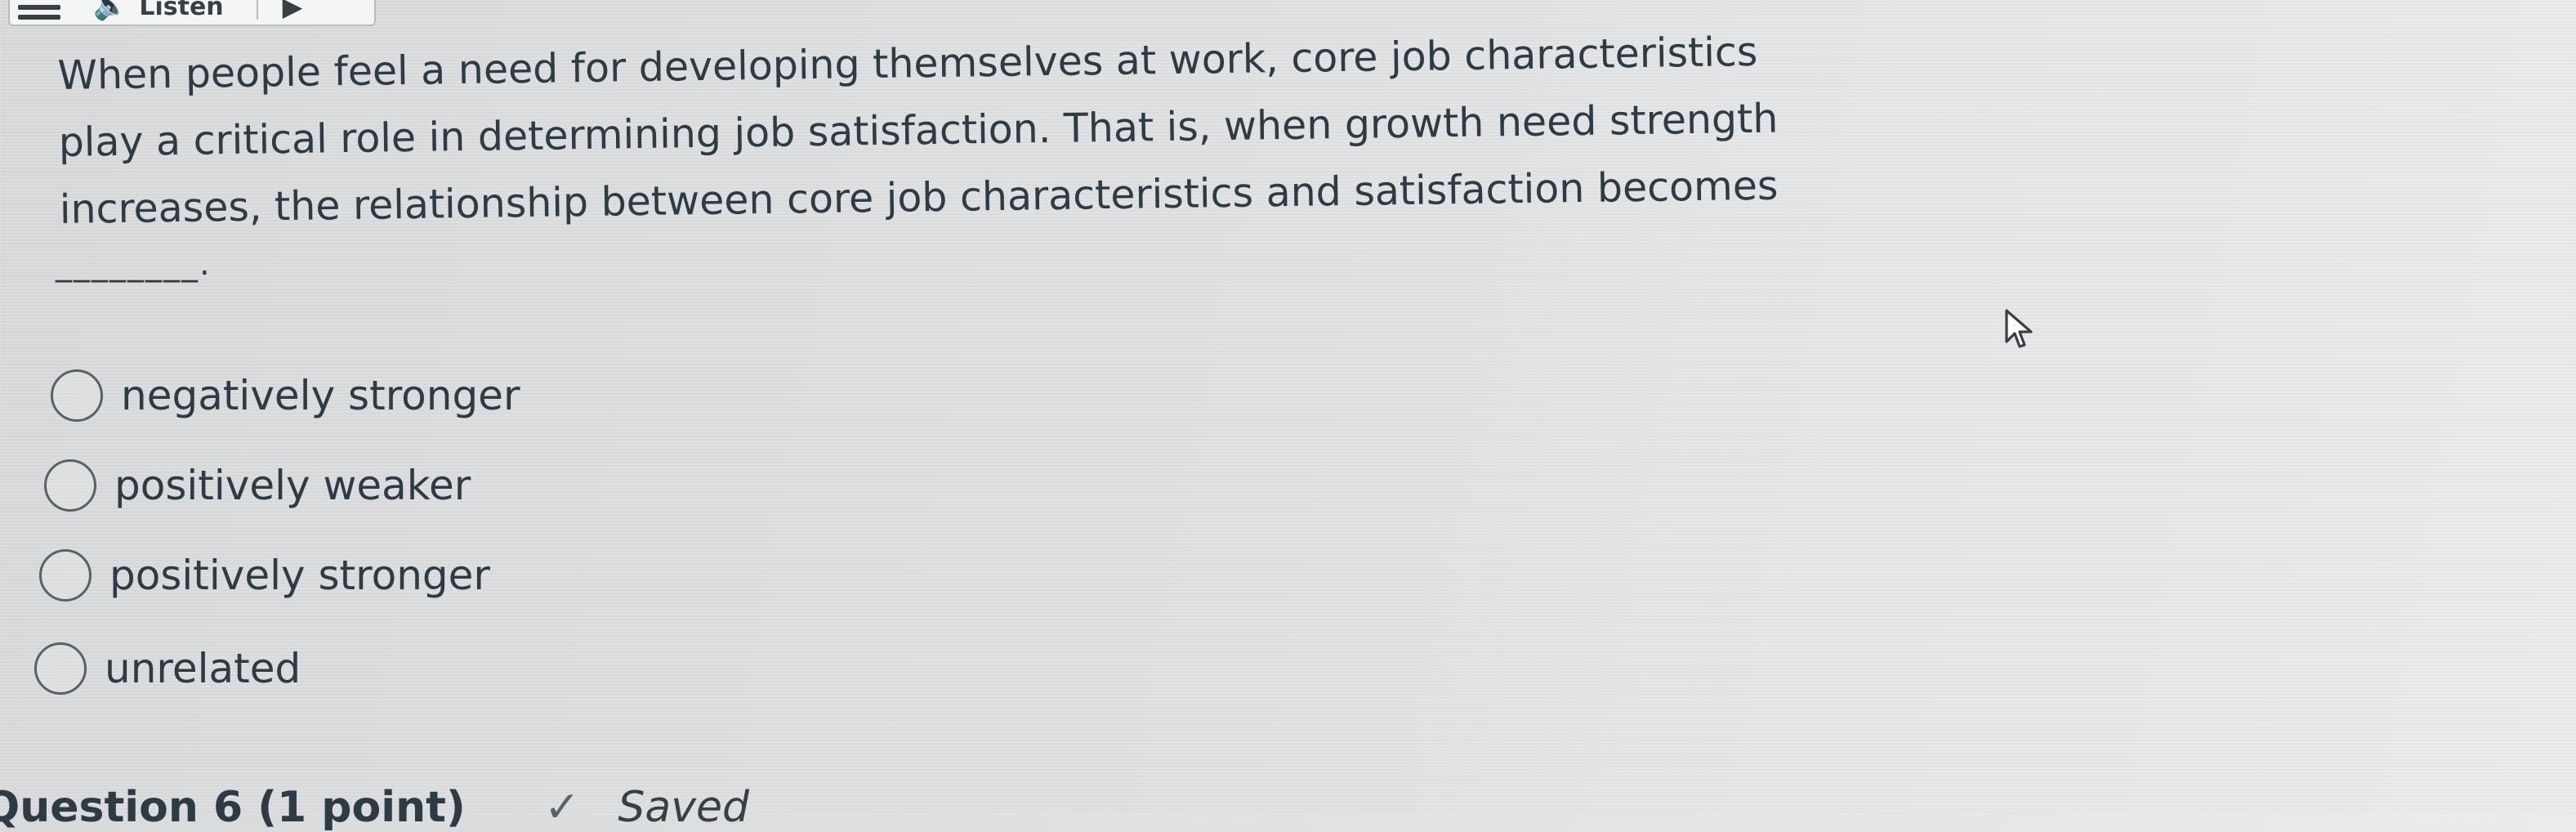 The image size is (2576, 832). Describe the element at coordinates (320, 395) in the screenshot. I see `option-label: negatively stronger` at that location.